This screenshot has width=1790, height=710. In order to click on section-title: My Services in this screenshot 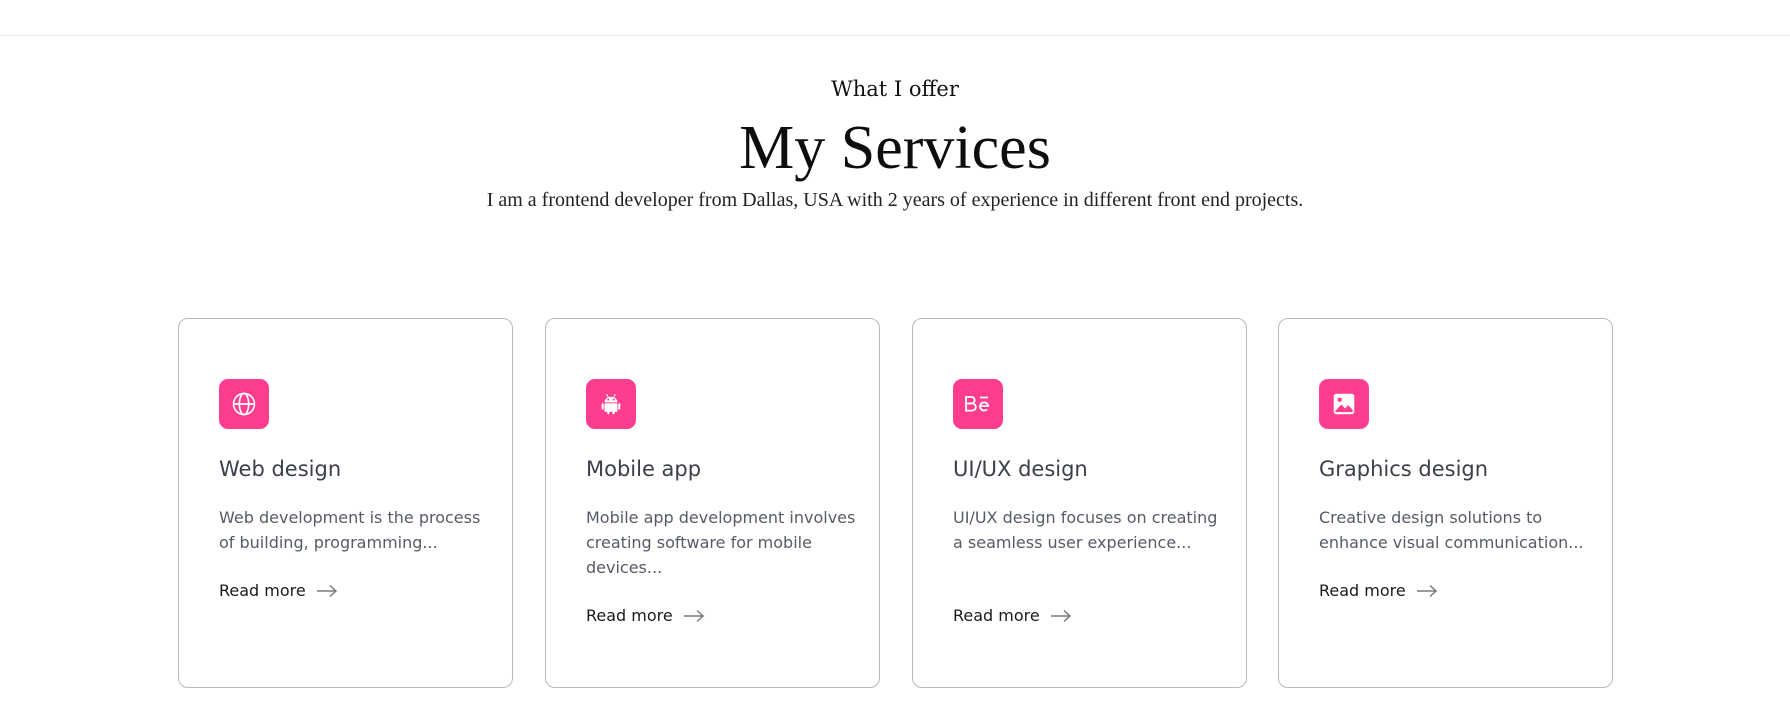, I will do `click(895, 148)`.